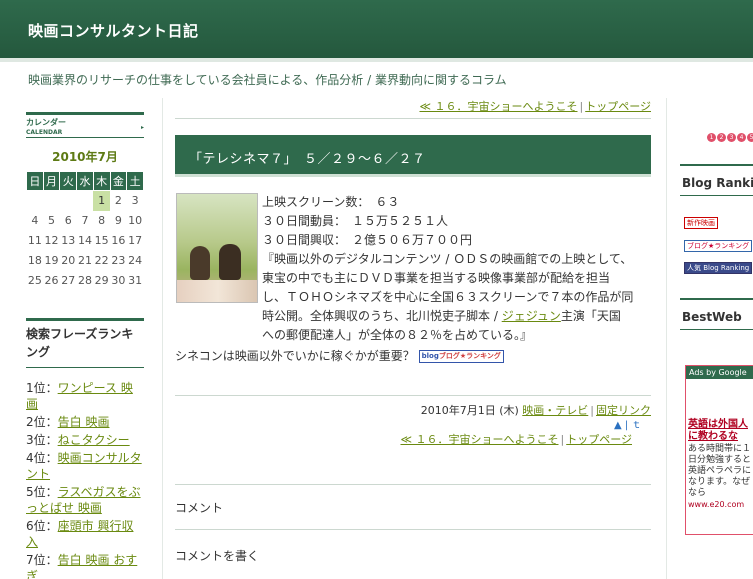 The image size is (753, 579). I want to click on calendar-week-row: 25 26 27 28 29 30 31, so click(85, 281).